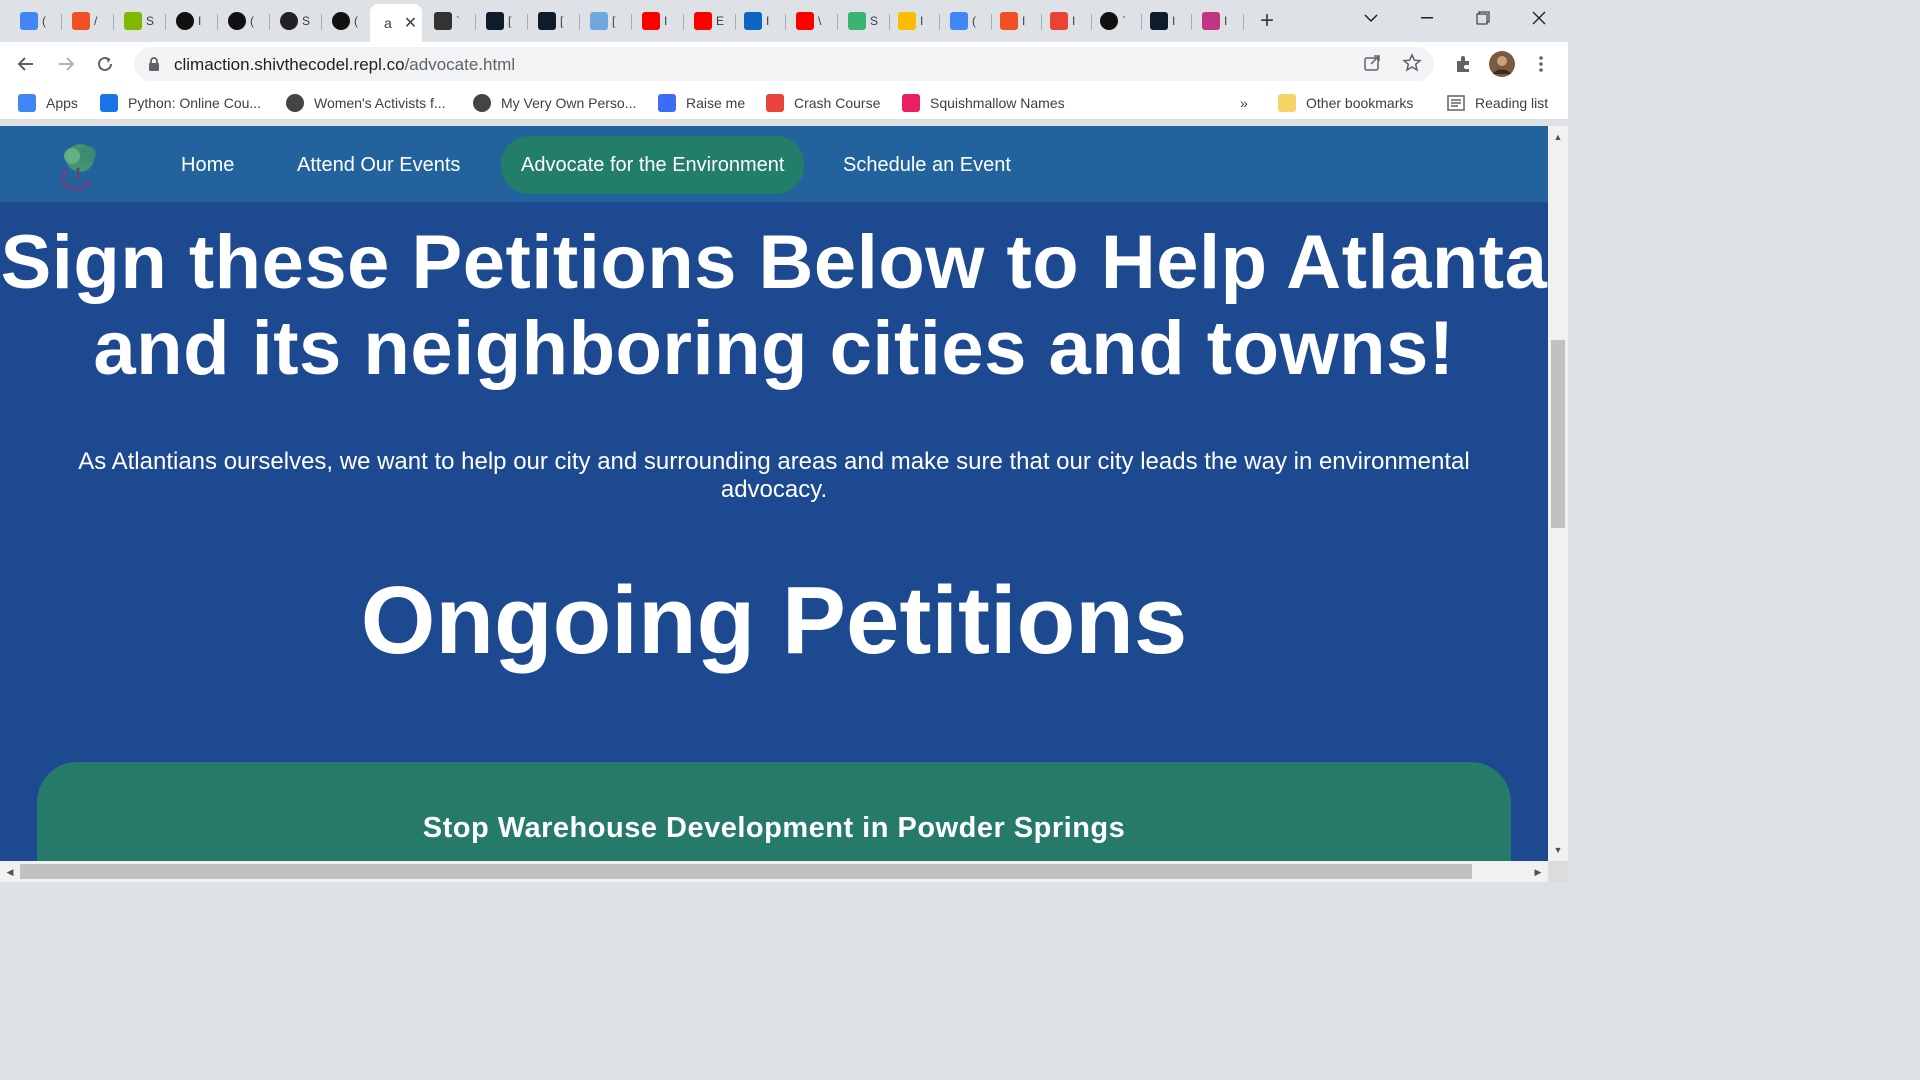  What do you see at coordinates (80, 166) in the screenshot?
I see `tree-logo-icon` at bounding box center [80, 166].